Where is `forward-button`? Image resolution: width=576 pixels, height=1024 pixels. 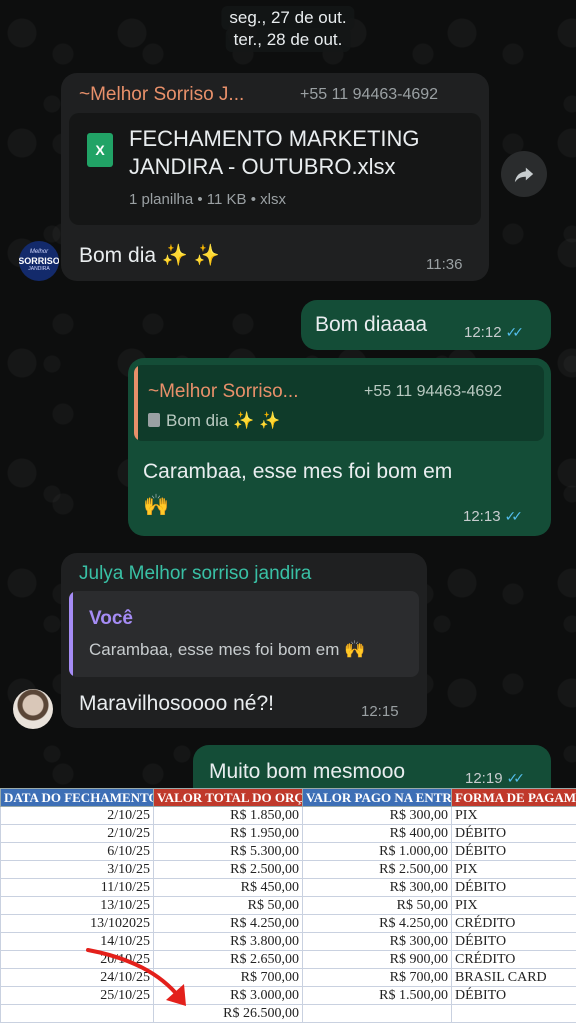 forward-button is located at coordinates (524, 174).